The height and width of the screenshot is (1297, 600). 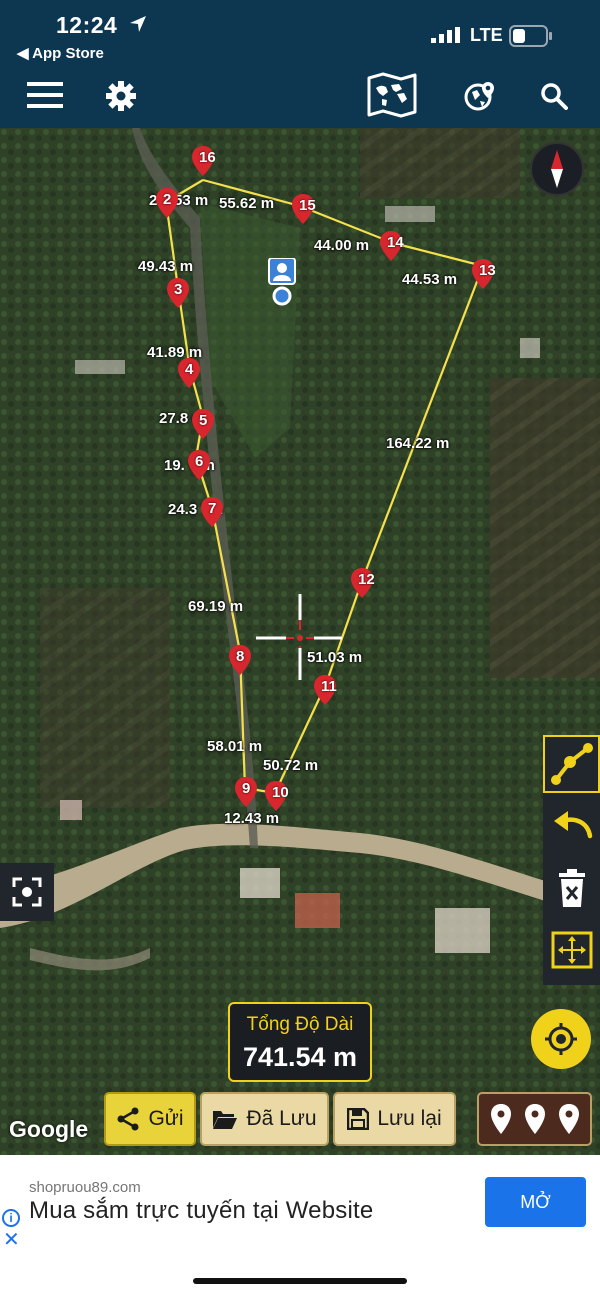 I want to click on map-marker-pin: 13, so click(x=484, y=274).